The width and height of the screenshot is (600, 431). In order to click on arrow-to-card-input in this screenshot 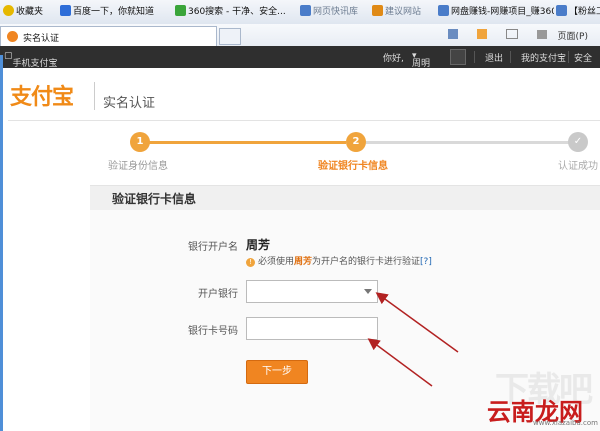, I will do `click(400, 362)`.